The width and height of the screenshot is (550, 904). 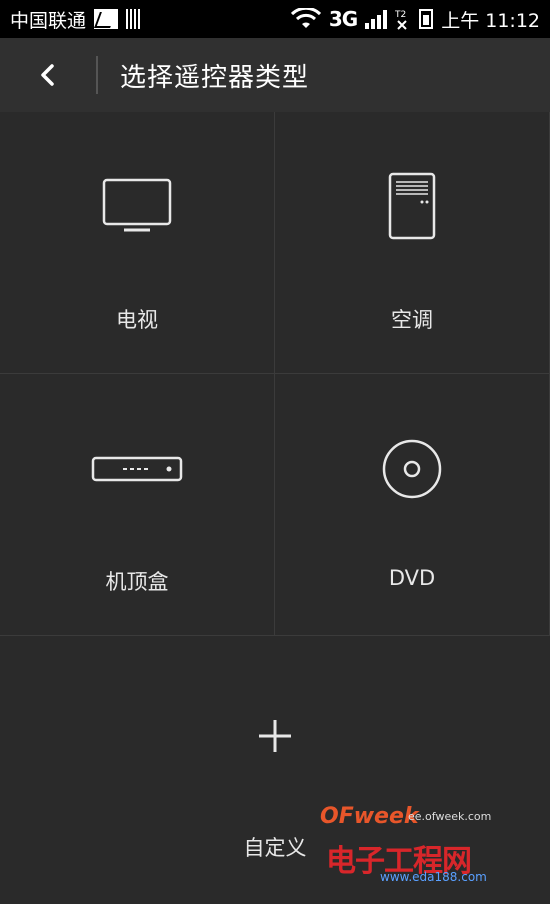 What do you see at coordinates (343, 19) in the screenshot?
I see `network-type: 3G` at bounding box center [343, 19].